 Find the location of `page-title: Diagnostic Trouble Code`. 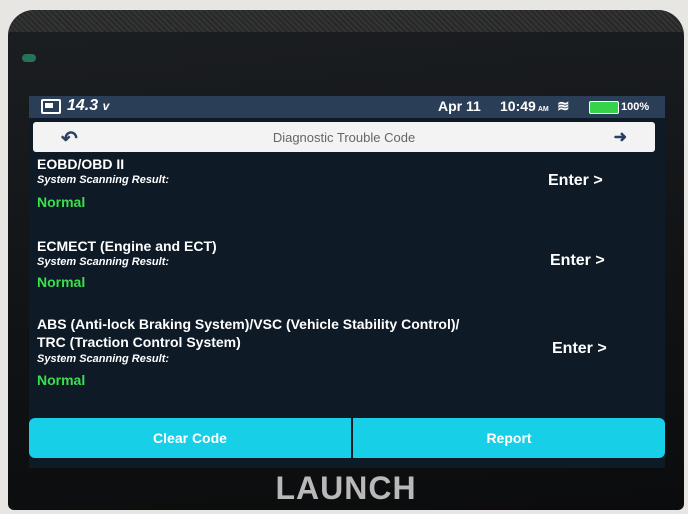

page-title: Diagnostic Trouble Code is located at coordinates (344, 137).